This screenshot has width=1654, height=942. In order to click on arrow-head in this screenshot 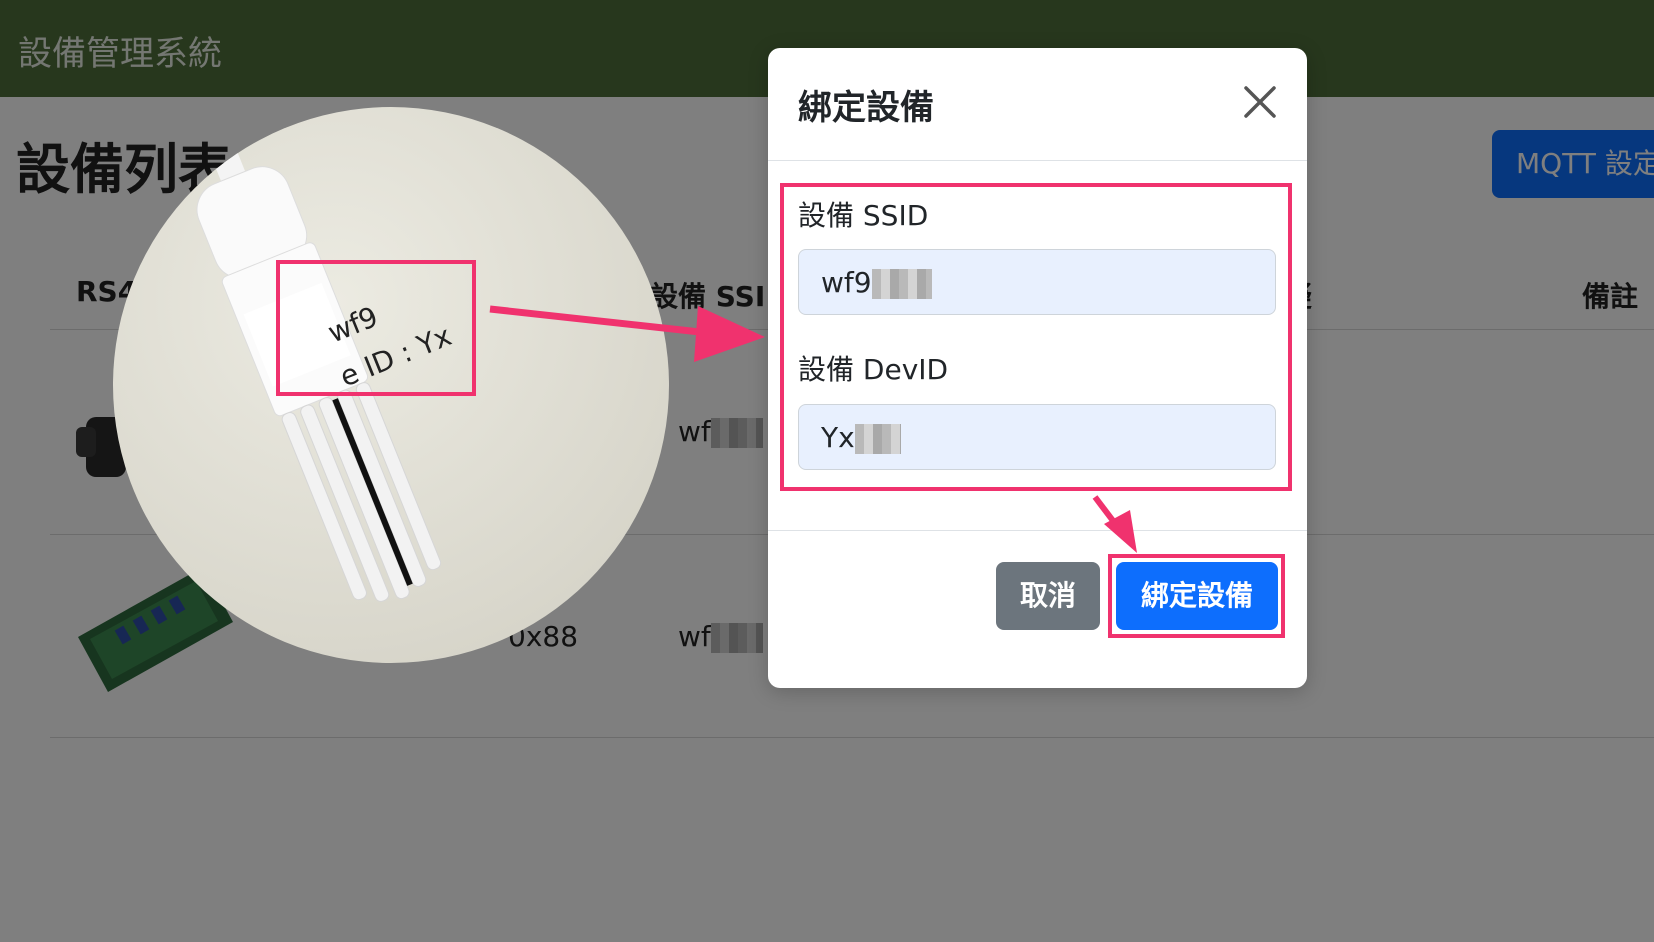, I will do `click(729, 334)`.